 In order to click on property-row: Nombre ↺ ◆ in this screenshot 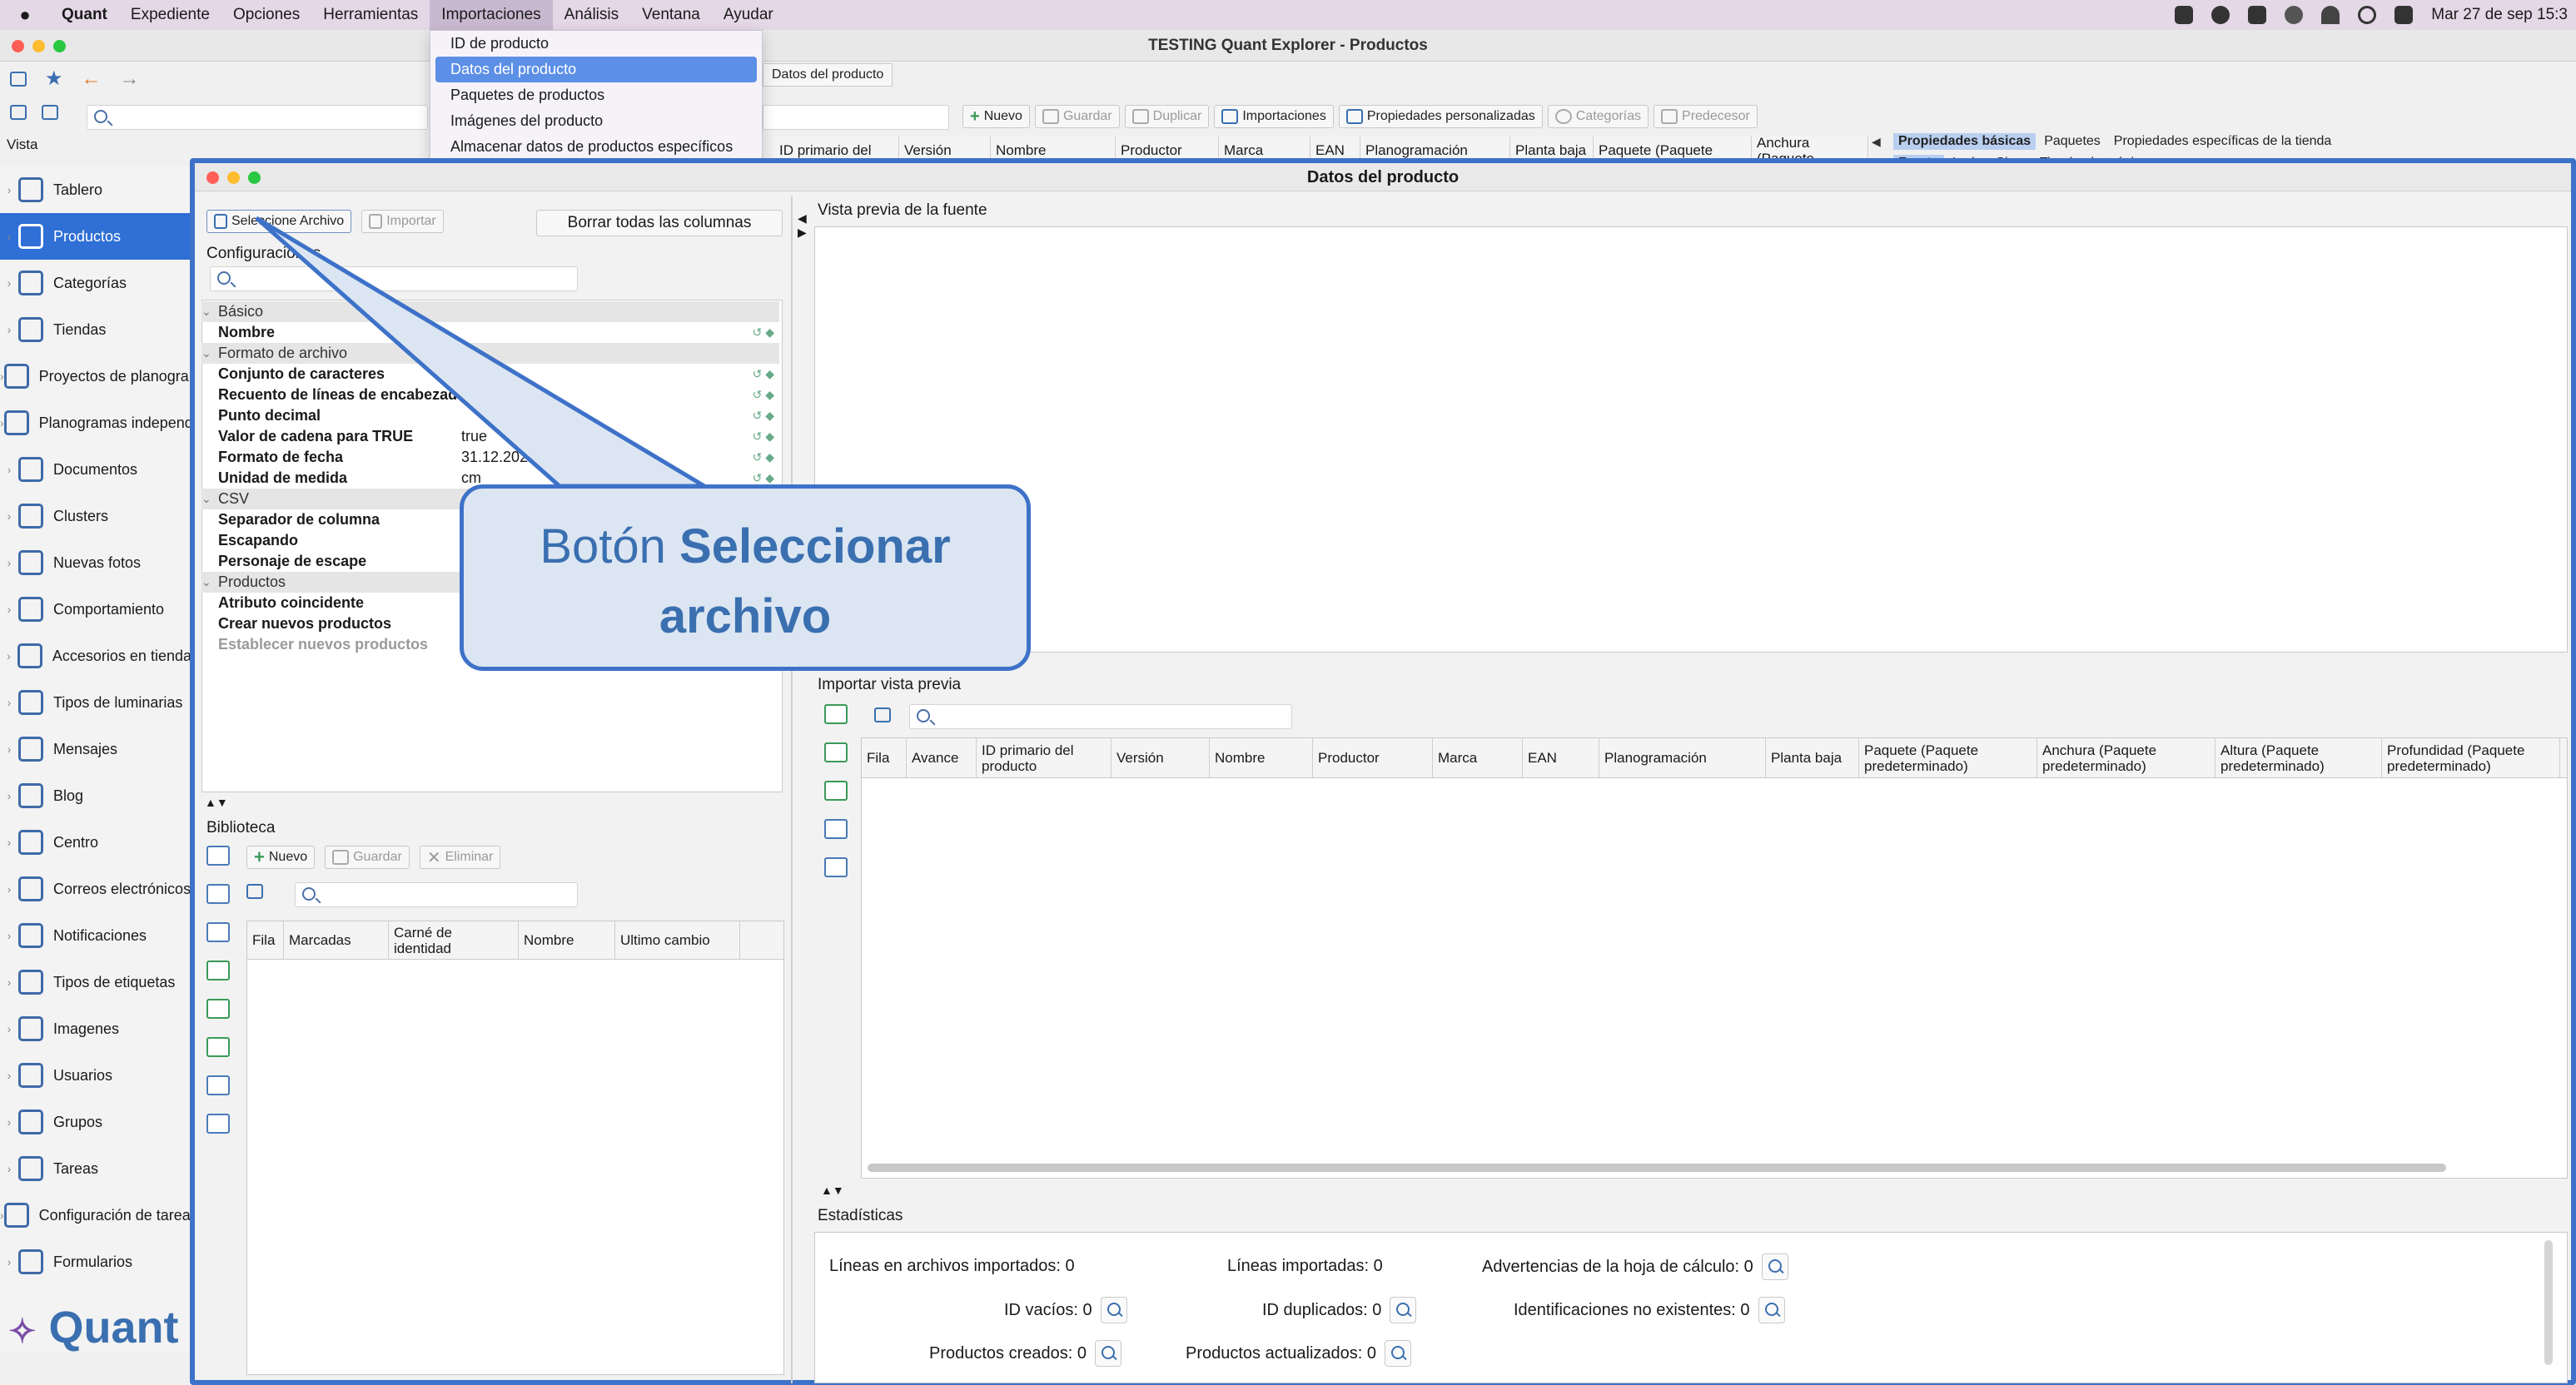, I will do `click(490, 332)`.